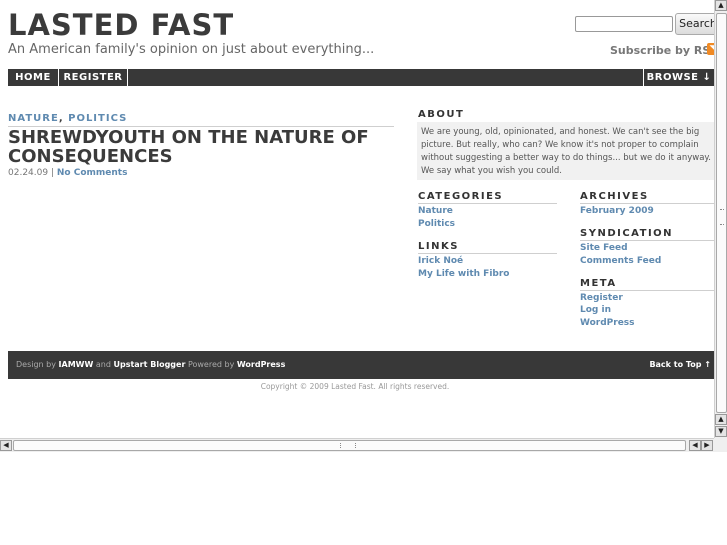  Describe the element at coordinates (461, 196) in the screenshot. I see `categories-title: CATEGORIES` at that location.